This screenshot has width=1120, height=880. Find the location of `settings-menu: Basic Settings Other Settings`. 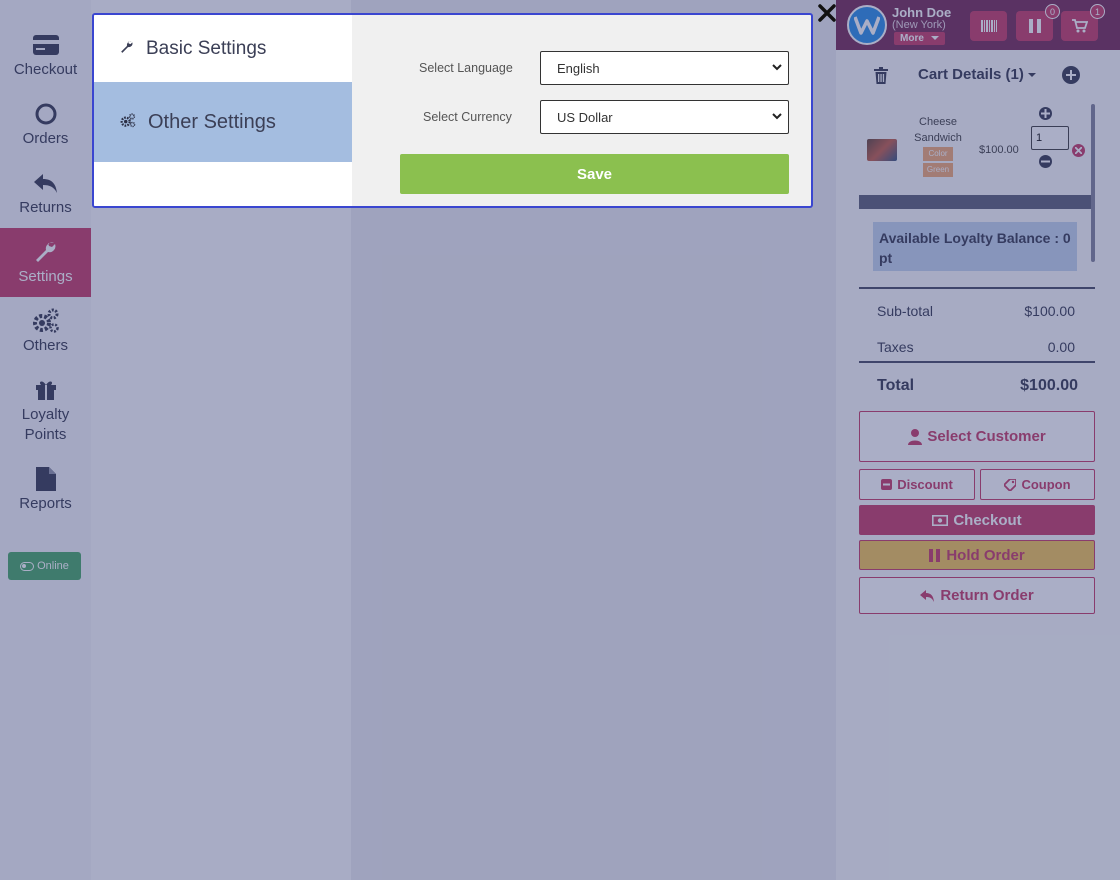

settings-menu: Basic Settings Other Settings is located at coordinates (223, 110).